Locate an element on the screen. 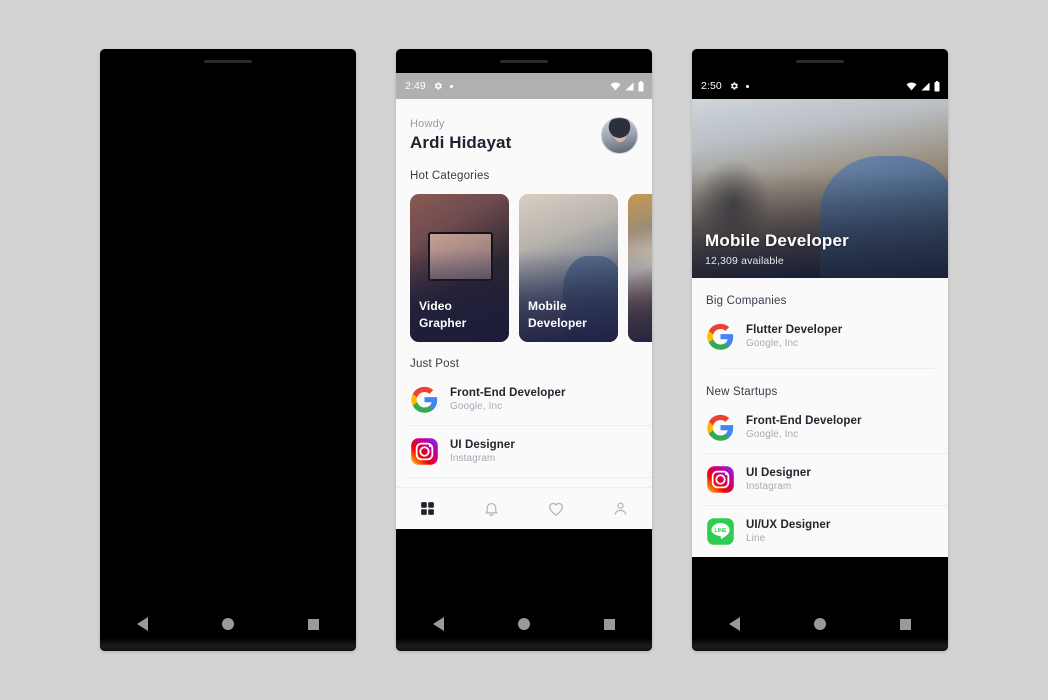  hero-subtitle: 12,309 available is located at coordinates (744, 261).